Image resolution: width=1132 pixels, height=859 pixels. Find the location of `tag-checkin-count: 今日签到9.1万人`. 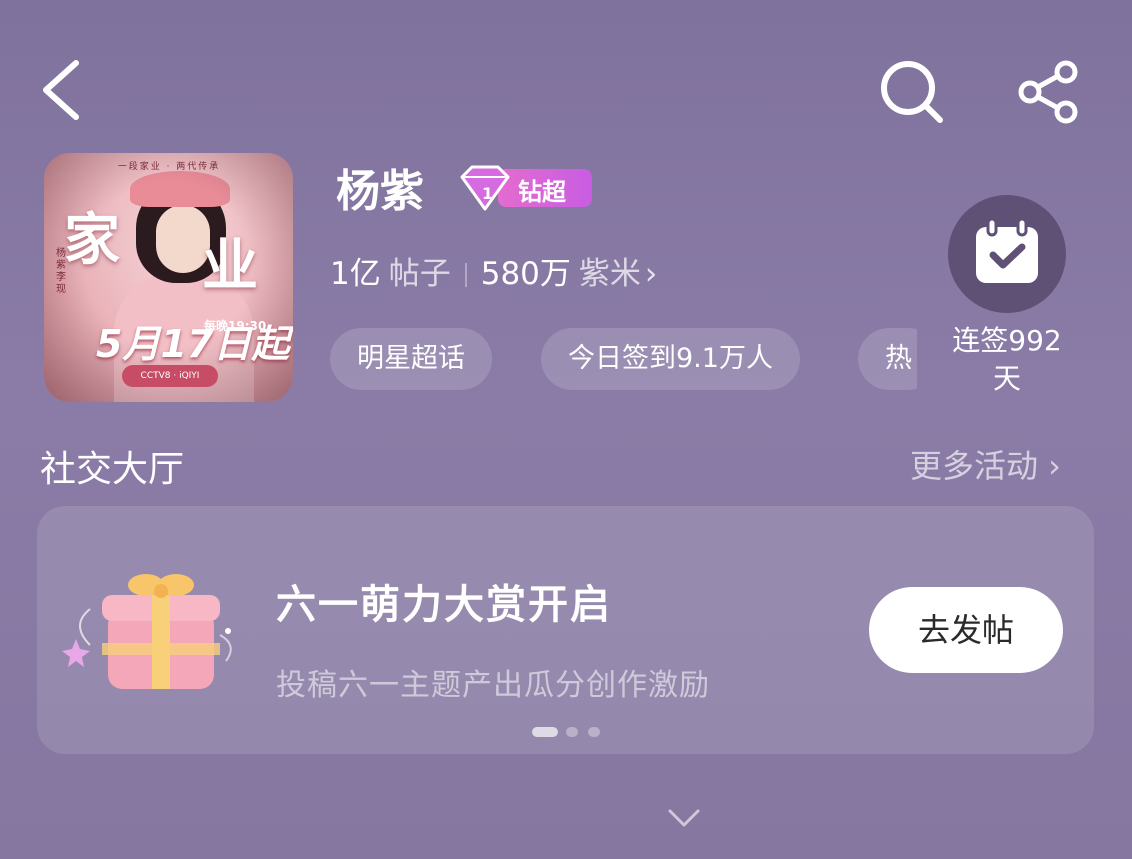

tag-checkin-count: 今日签到9.1万人 is located at coordinates (670, 359).